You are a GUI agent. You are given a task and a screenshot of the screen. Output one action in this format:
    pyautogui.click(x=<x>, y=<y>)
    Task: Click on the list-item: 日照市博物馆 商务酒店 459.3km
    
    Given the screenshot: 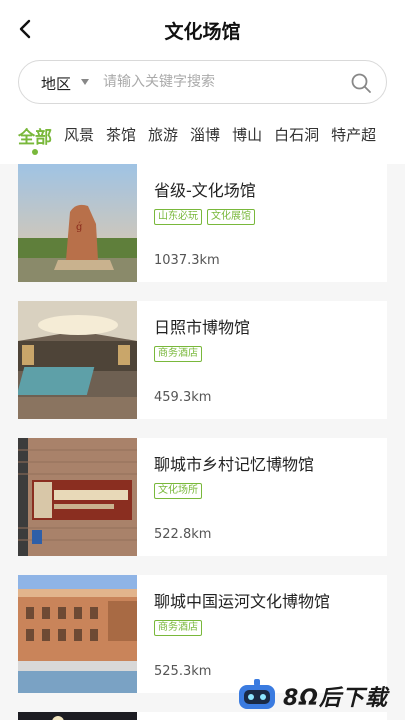 What is the action you would take?
    pyautogui.click(x=202, y=360)
    